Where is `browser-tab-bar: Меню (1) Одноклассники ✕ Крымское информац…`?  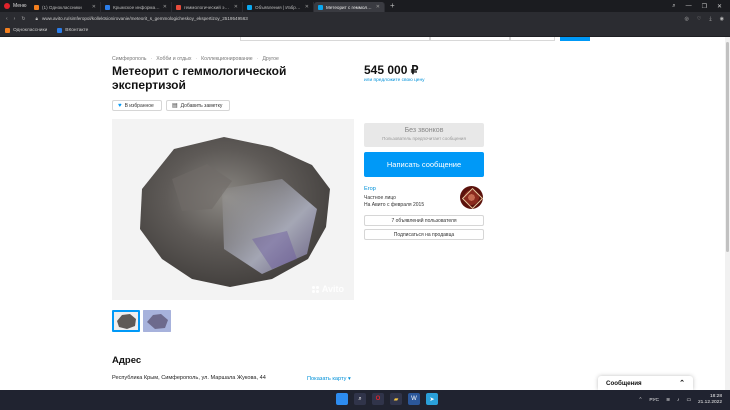
browser-tab-bar: Меню (1) Одноклассники ✕ Крымское информац… is located at coordinates (365, 6).